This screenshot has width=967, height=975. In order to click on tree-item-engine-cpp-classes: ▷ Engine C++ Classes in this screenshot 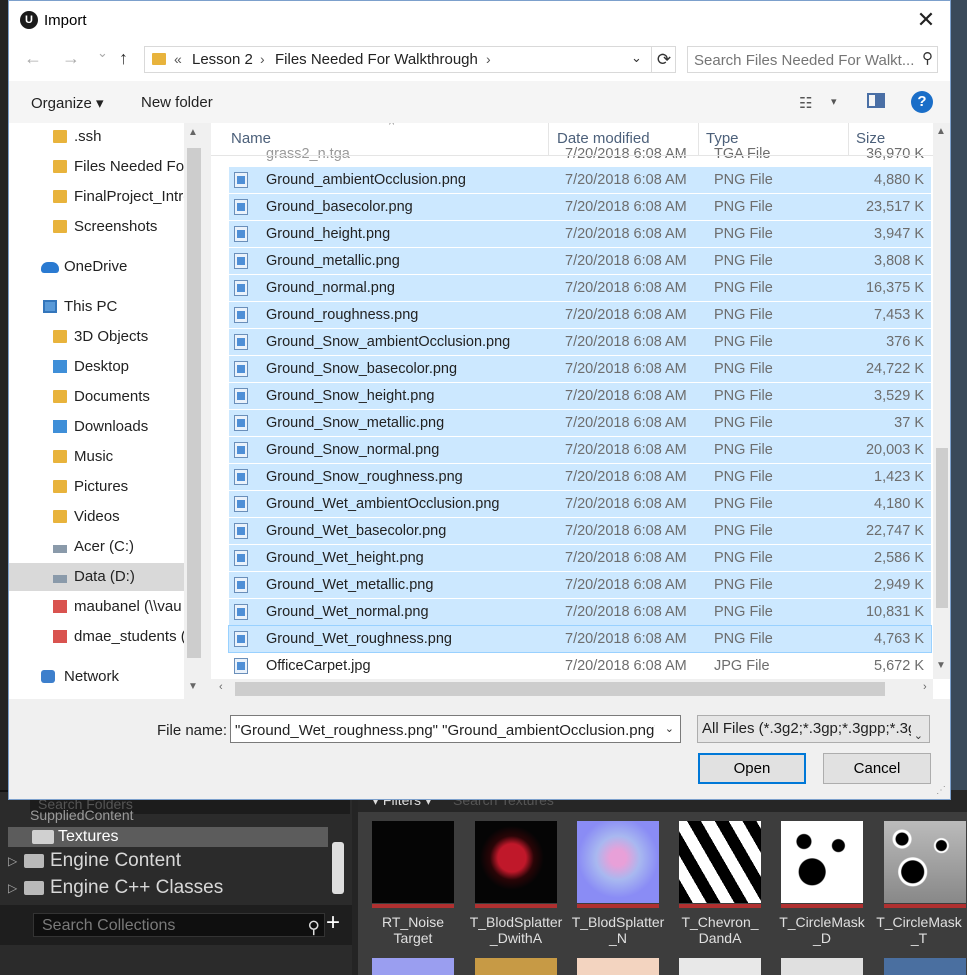, I will do `click(115, 888)`.